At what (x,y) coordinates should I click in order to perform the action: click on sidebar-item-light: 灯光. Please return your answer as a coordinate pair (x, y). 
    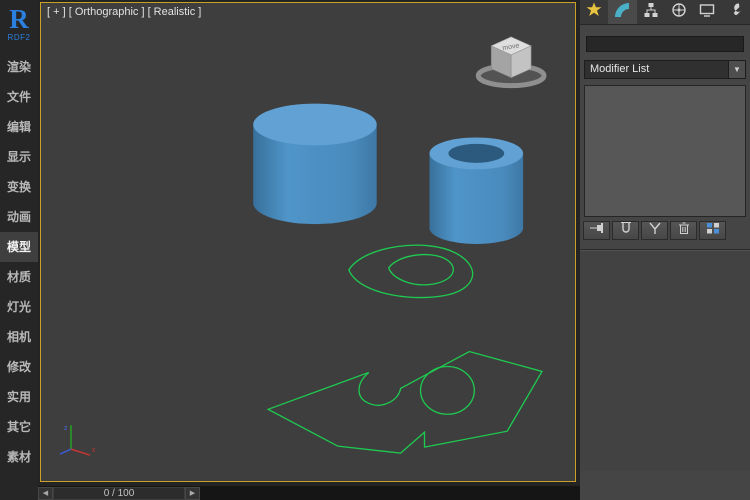
    Looking at the image, I should click on (19, 307).